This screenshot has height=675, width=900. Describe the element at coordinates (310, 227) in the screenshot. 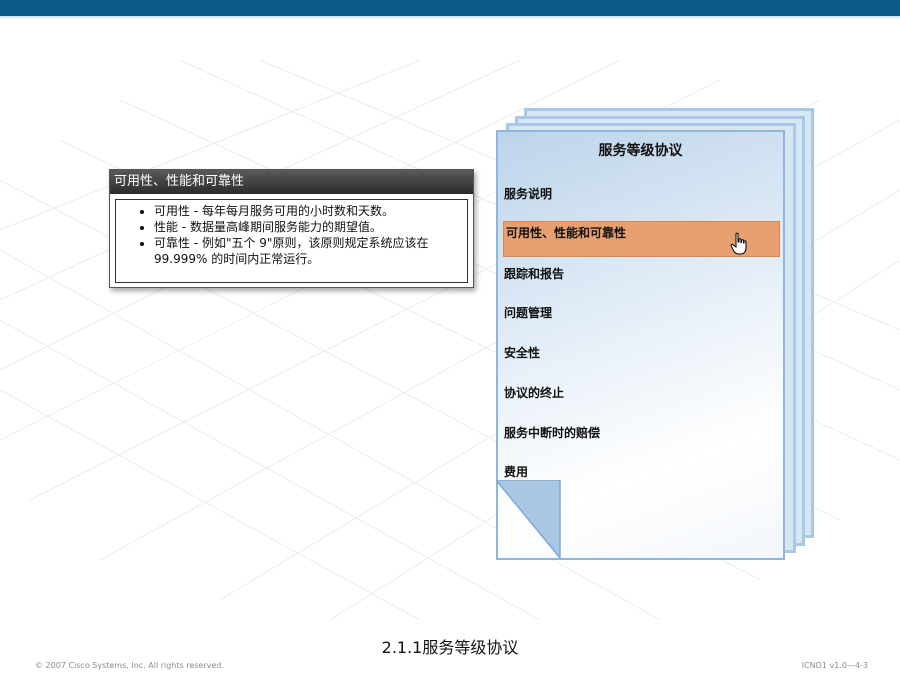

I see `callout-bullet-performance: 性能 - 数据量高峰期间服务能力的期望值。` at that location.